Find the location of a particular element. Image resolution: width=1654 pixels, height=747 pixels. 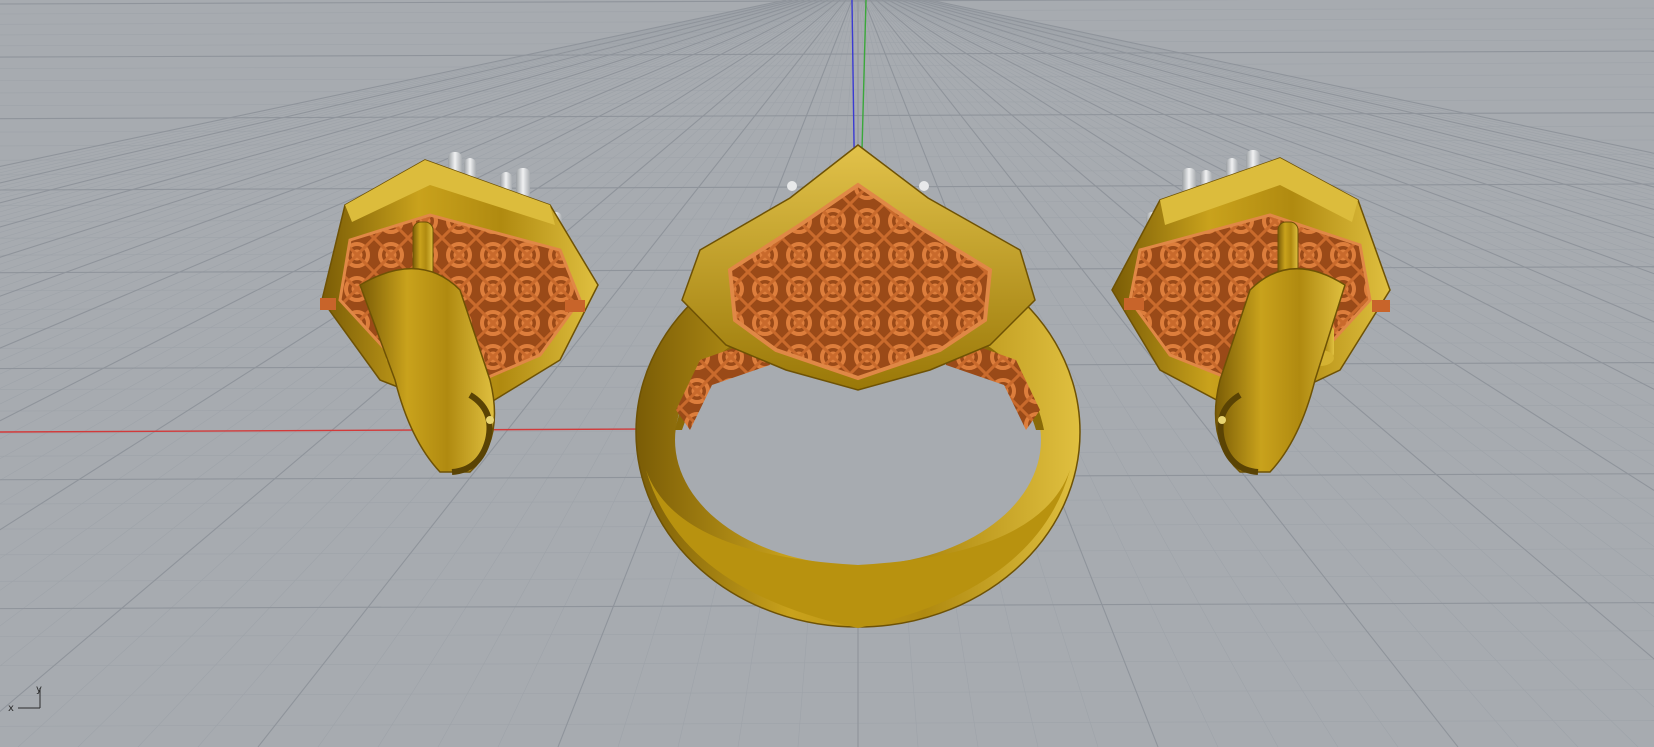

earring-left is located at coordinates (459, 313).